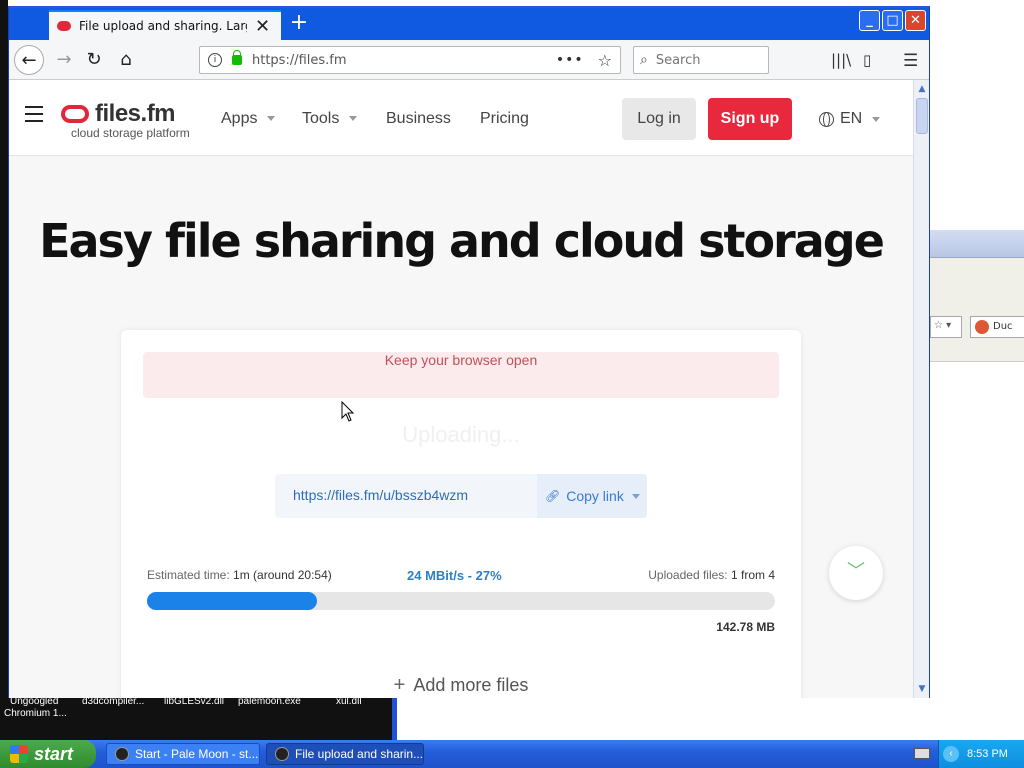 This screenshot has width=1024, height=768. Describe the element at coordinates (659, 119) in the screenshot. I see `login-button: Log in` at that location.